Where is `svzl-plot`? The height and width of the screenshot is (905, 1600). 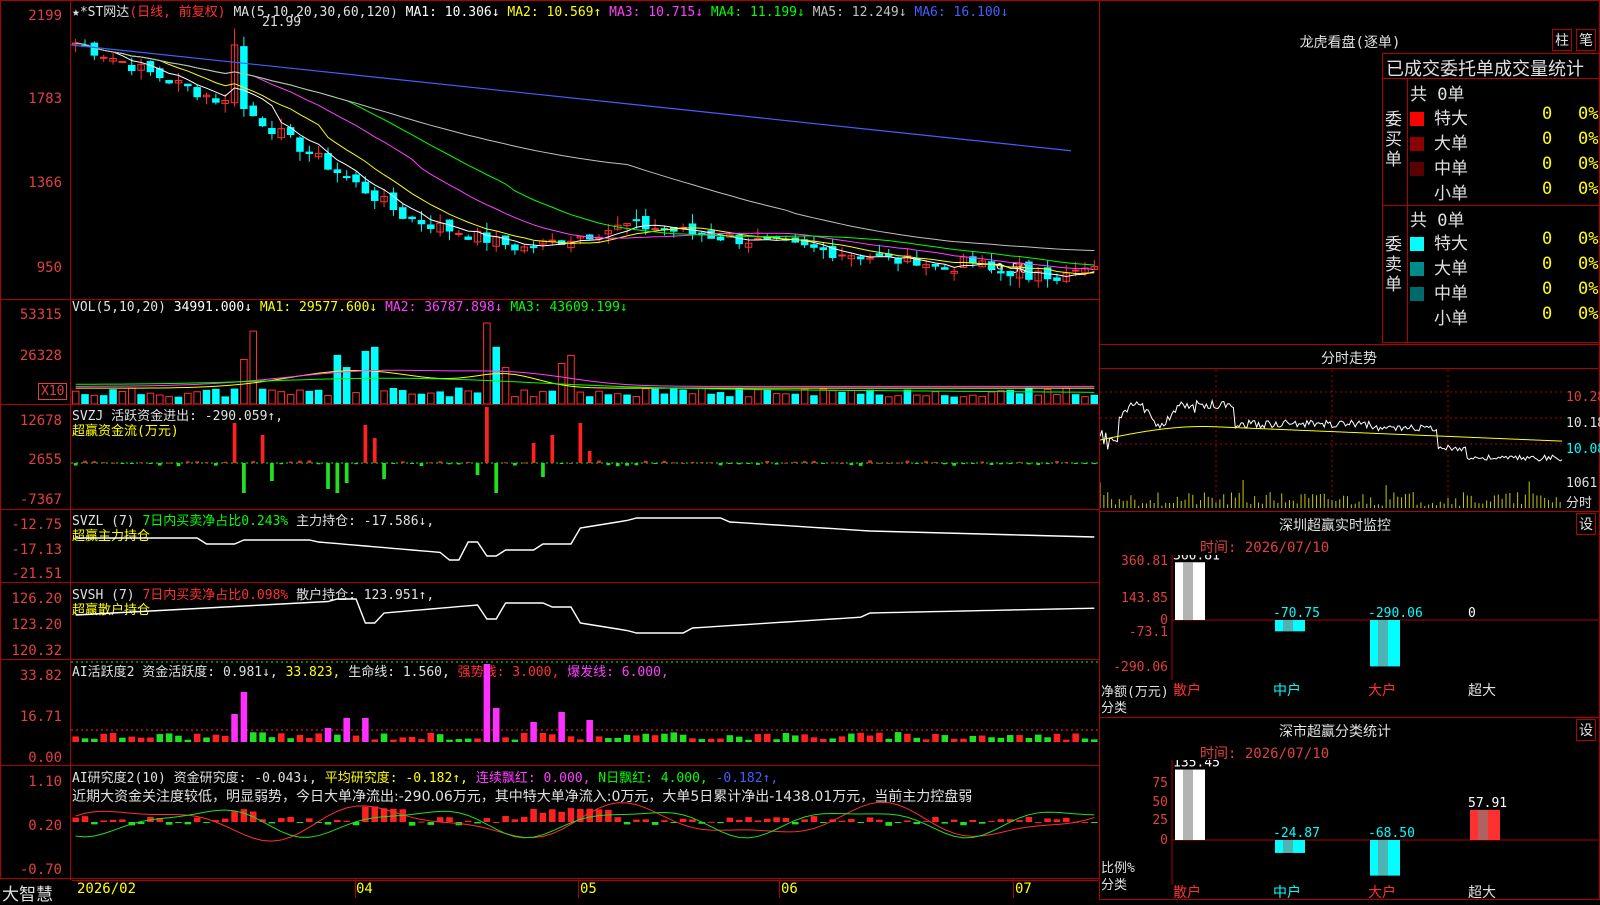 svzl-plot is located at coordinates (585, 539).